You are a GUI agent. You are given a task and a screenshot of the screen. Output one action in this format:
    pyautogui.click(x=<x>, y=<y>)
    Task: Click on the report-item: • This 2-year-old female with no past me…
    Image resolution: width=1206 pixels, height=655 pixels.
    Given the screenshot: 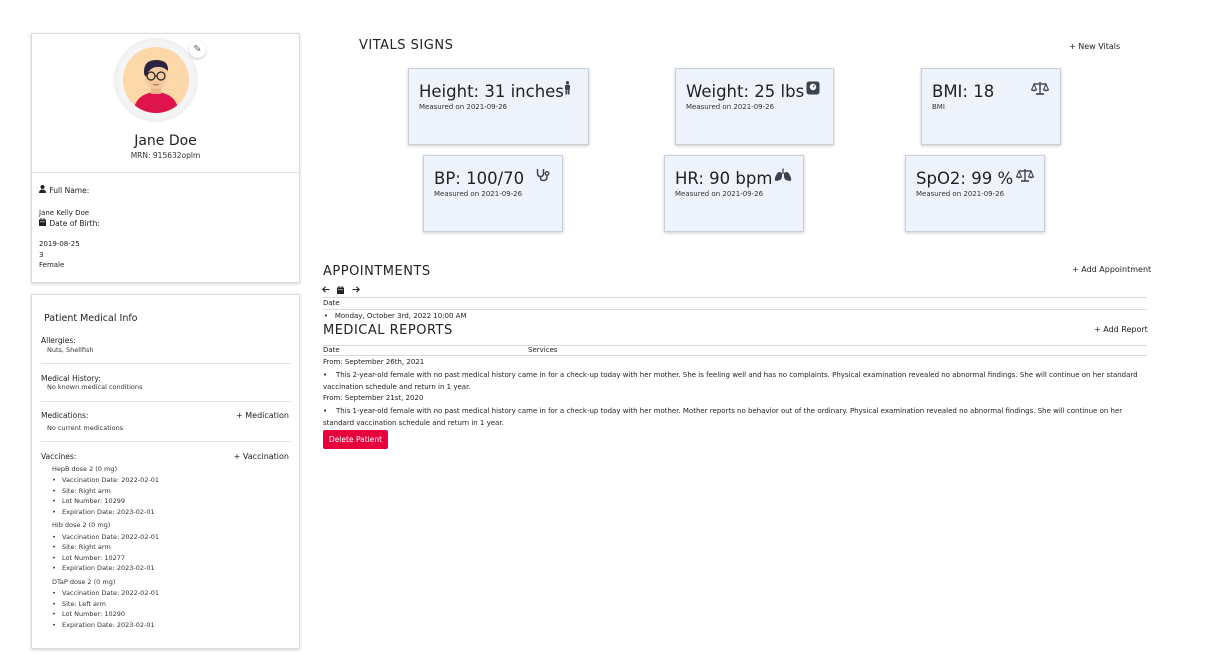 What is the action you would take?
    pyautogui.click(x=730, y=381)
    